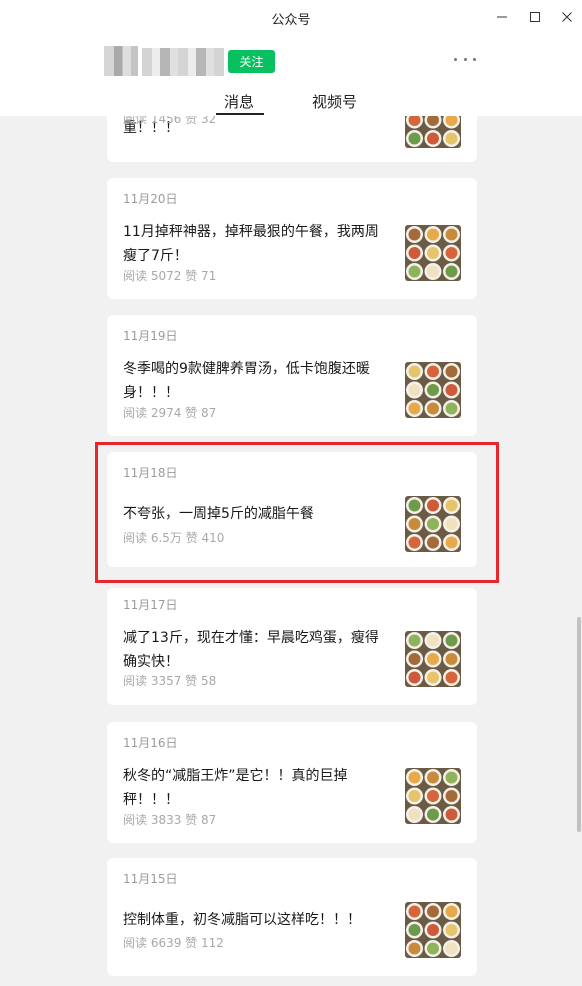  What do you see at coordinates (121, 61) in the screenshot?
I see `avatar` at bounding box center [121, 61].